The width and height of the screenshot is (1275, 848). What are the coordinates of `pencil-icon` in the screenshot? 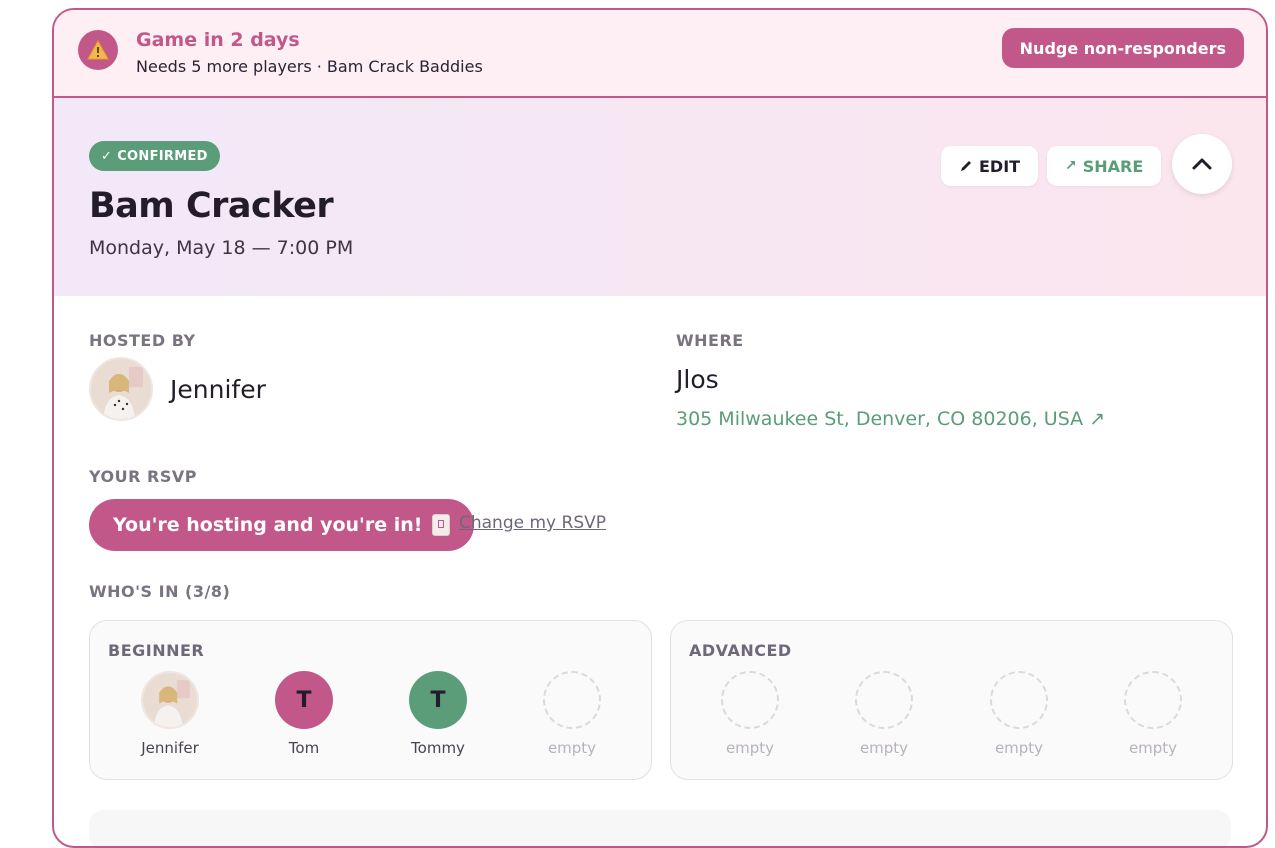 It's located at (966, 166).